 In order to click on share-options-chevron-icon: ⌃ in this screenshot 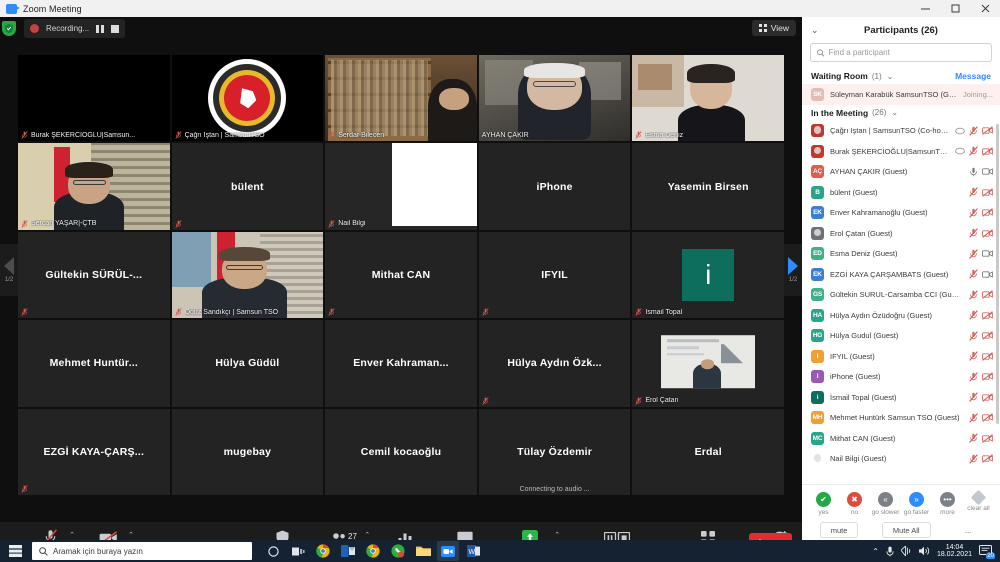, I will do `click(557, 535)`.